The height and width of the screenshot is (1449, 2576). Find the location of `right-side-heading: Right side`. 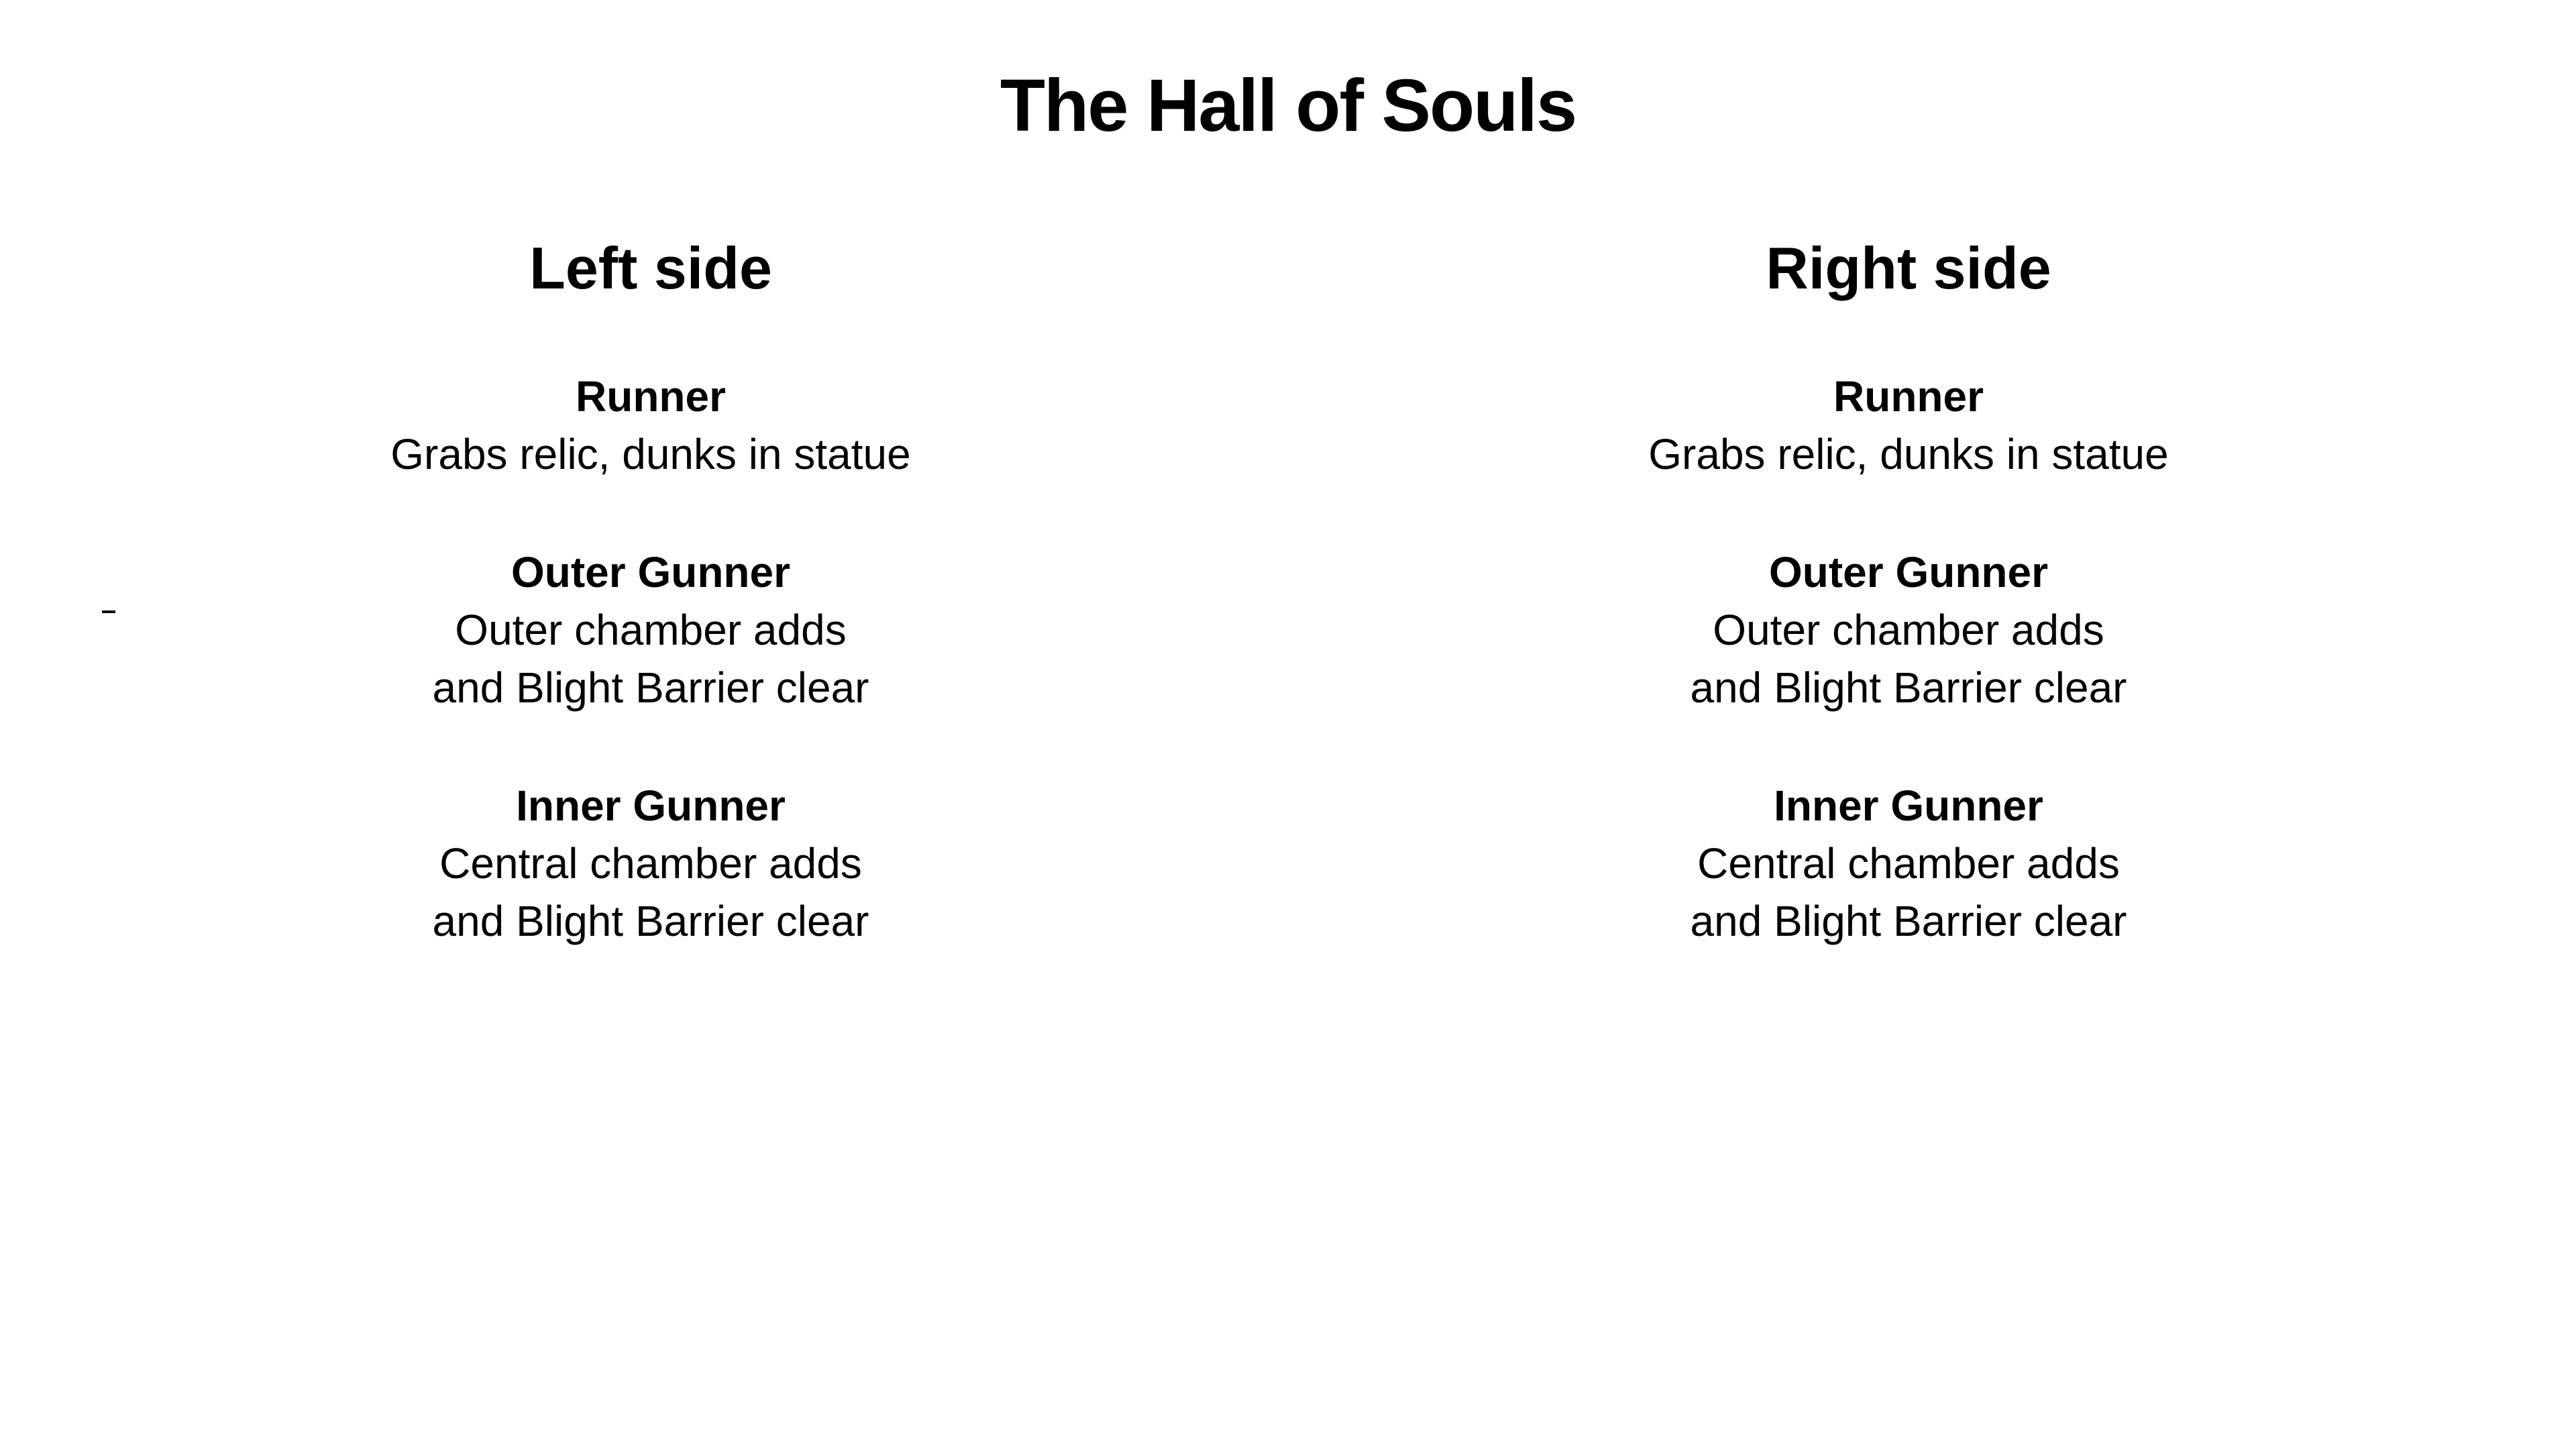

right-side-heading: Right side is located at coordinates (1908, 268).